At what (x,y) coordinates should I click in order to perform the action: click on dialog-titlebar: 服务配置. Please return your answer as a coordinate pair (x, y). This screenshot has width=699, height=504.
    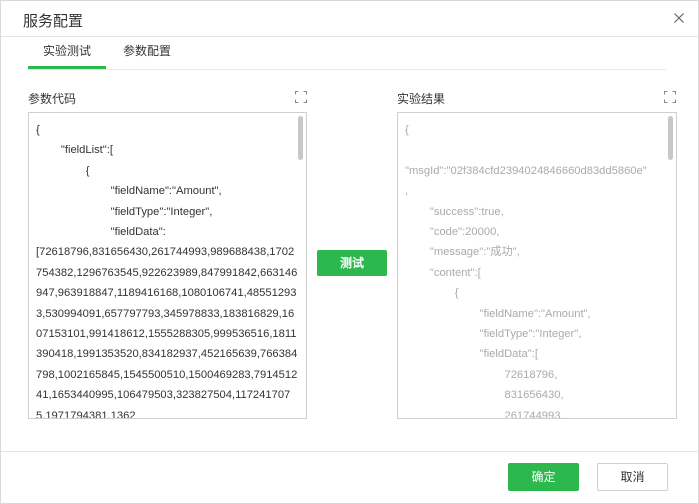
    Looking at the image, I should click on (349, 19).